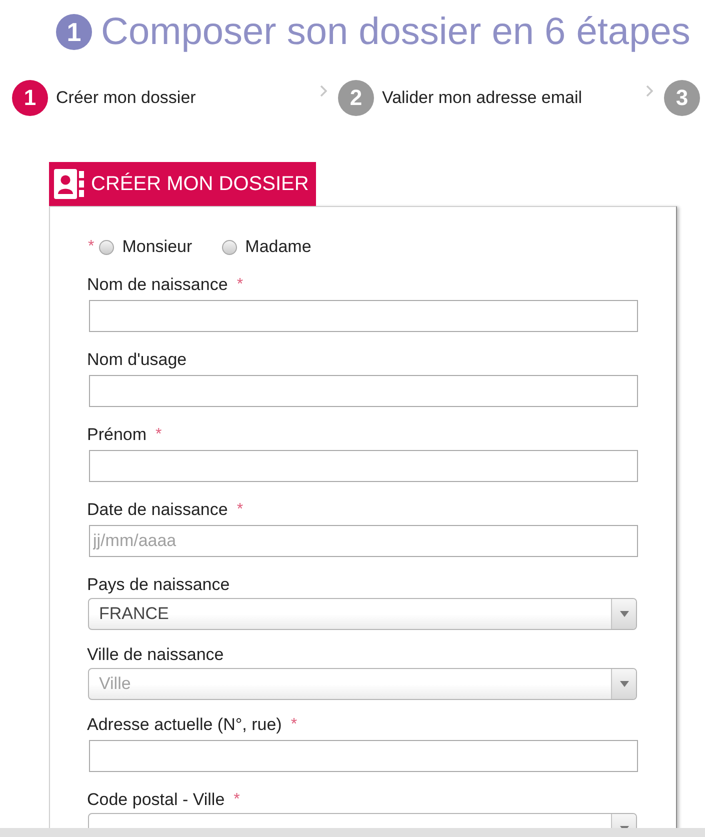 The height and width of the screenshot is (837, 705). Describe the element at coordinates (362, 614) in the screenshot. I see `dropdown-field: FRANCE` at that location.